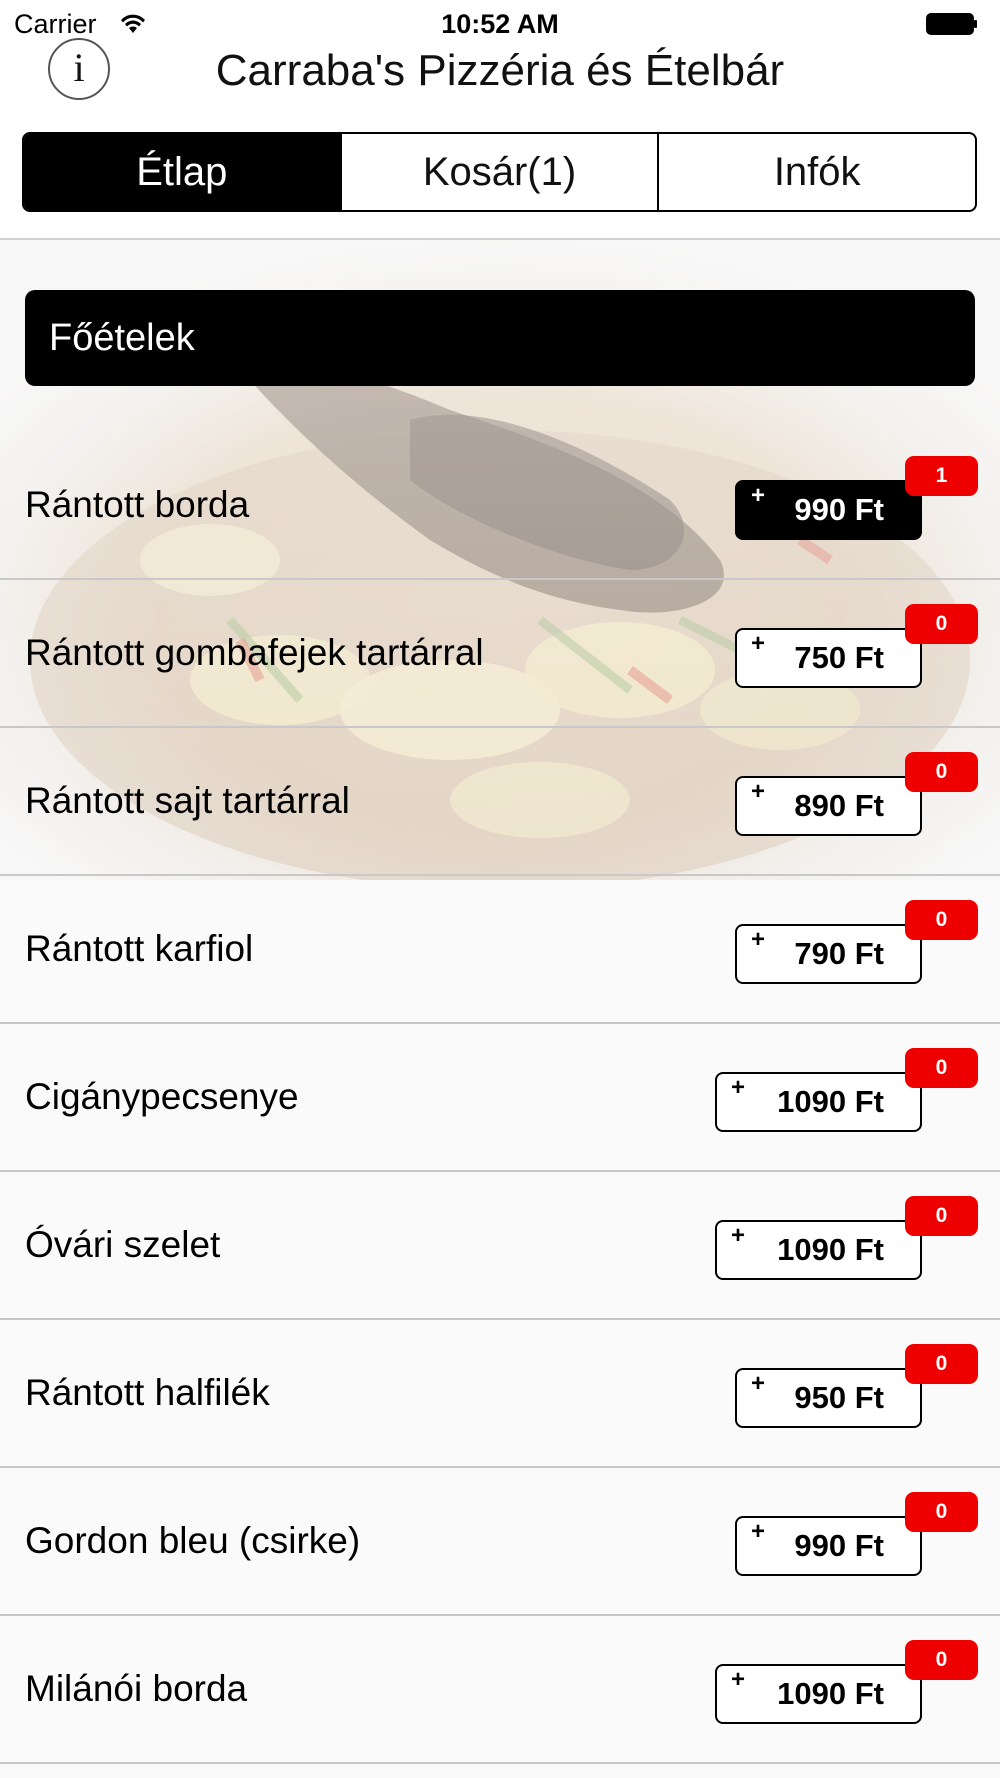 Image resolution: width=1000 pixels, height=1778 pixels. I want to click on menu-item: Rántott borda + 990 Ft 1, so click(500, 506).